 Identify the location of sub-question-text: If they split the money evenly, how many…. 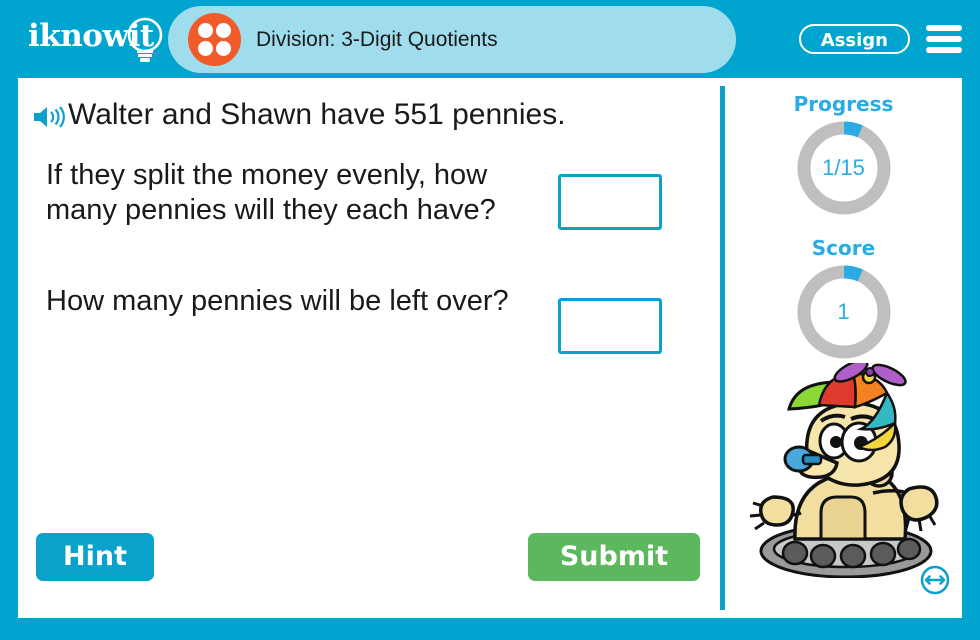
(271, 192).